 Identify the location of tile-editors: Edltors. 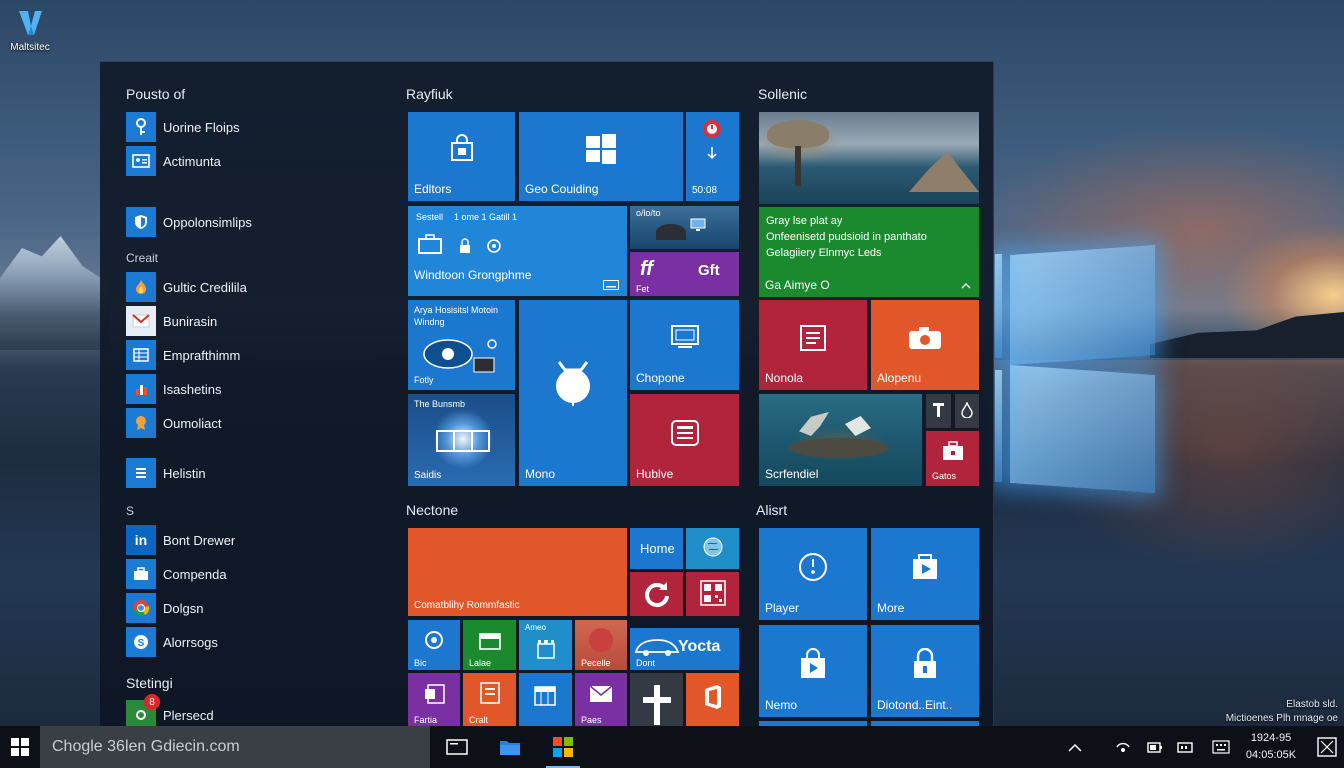
(461, 156).